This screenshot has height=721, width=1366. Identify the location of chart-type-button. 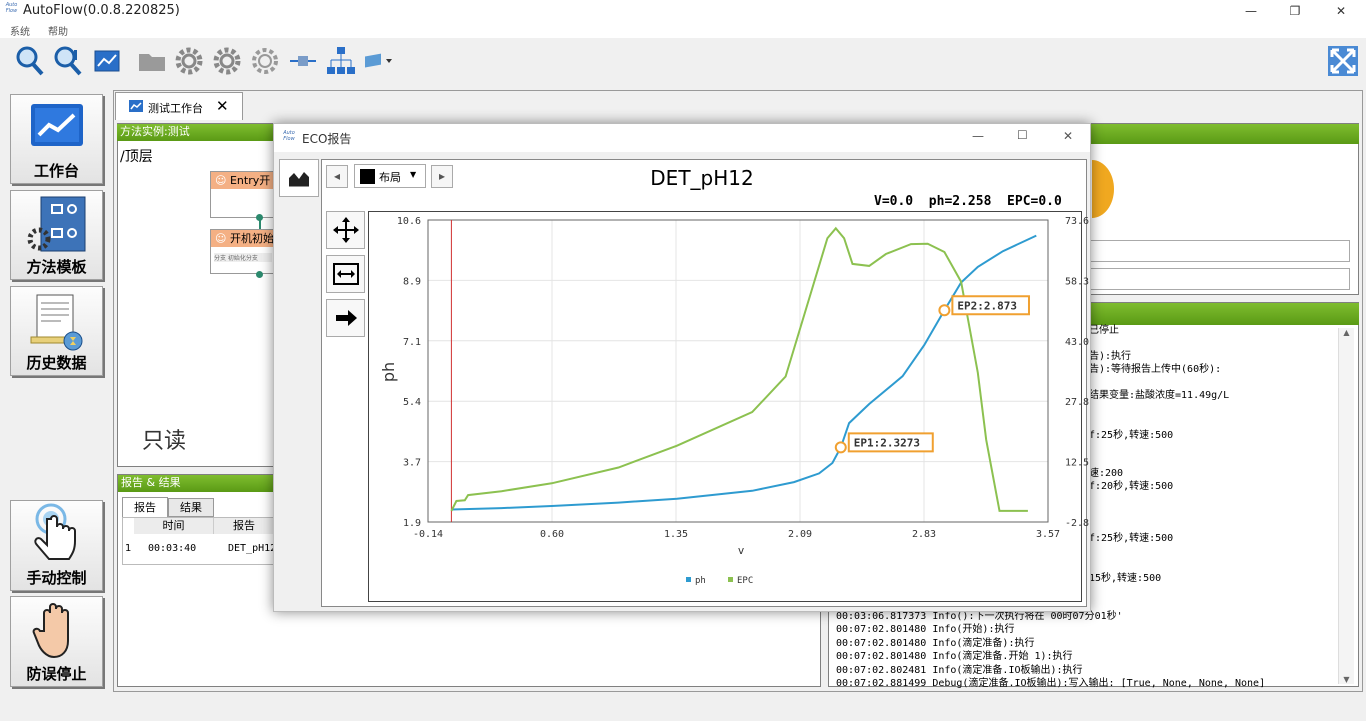
(299, 178).